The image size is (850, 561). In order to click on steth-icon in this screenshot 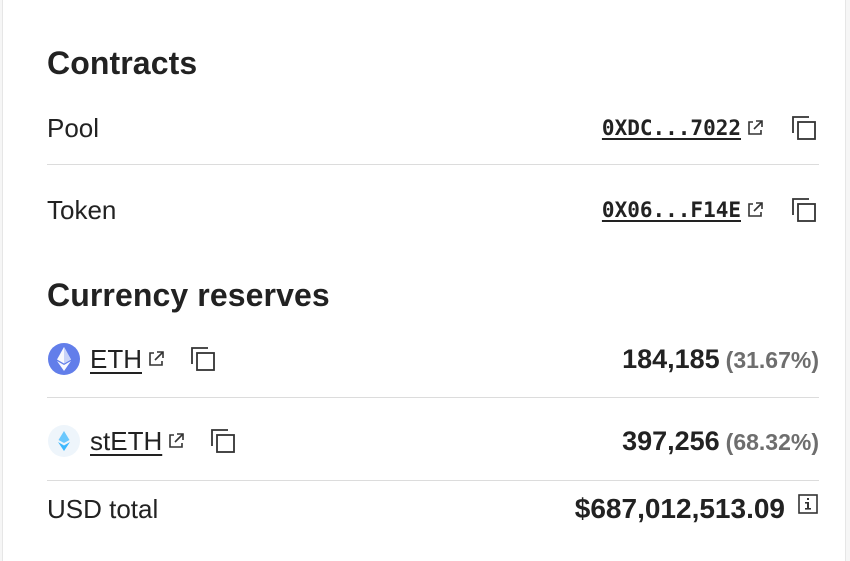, I will do `click(64, 441)`.